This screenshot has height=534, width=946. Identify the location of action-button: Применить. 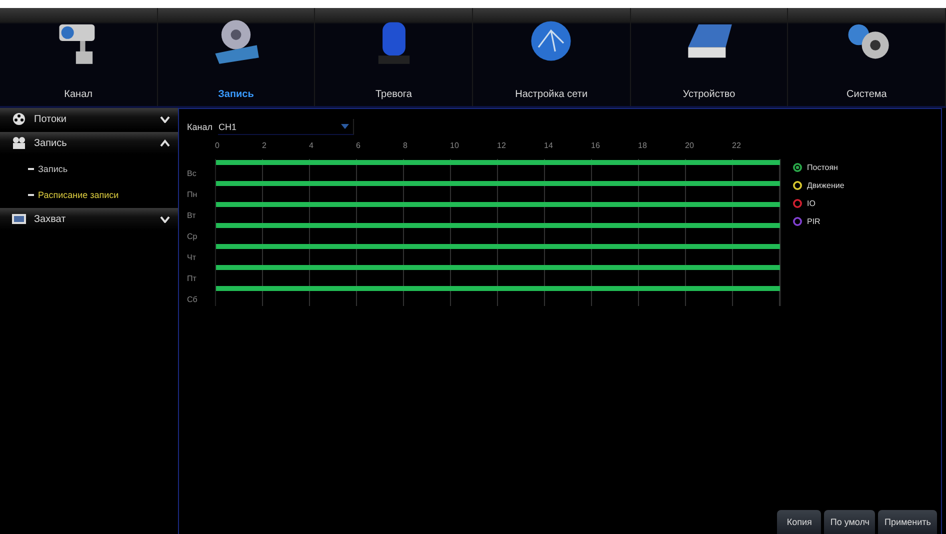
(907, 522).